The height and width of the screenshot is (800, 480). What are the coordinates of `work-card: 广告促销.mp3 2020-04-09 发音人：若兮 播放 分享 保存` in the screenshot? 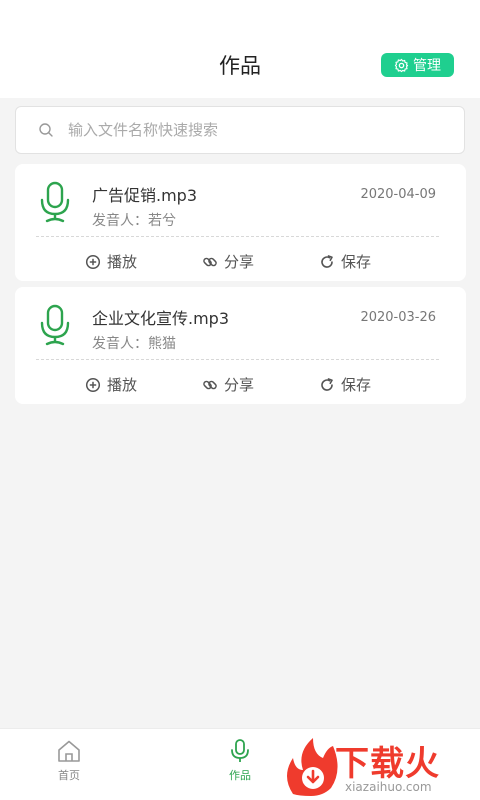 It's located at (240, 222).